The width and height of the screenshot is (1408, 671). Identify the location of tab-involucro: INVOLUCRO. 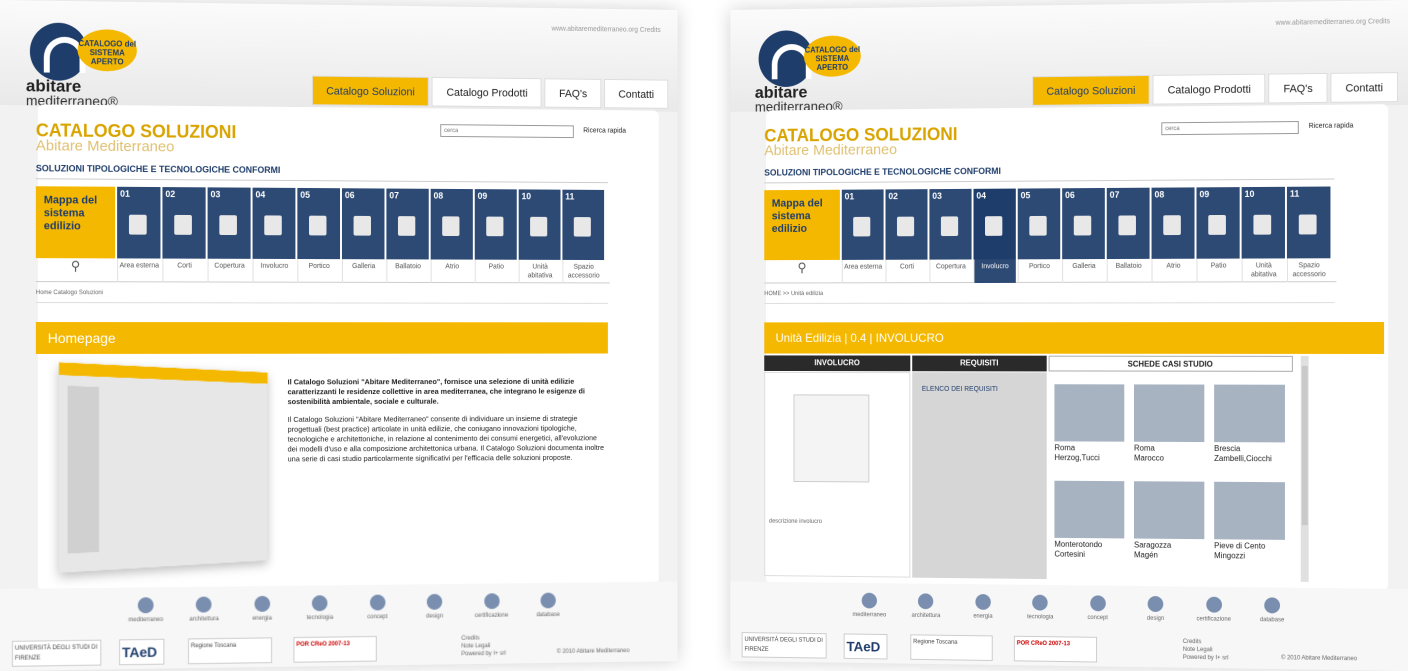
(837, 363).